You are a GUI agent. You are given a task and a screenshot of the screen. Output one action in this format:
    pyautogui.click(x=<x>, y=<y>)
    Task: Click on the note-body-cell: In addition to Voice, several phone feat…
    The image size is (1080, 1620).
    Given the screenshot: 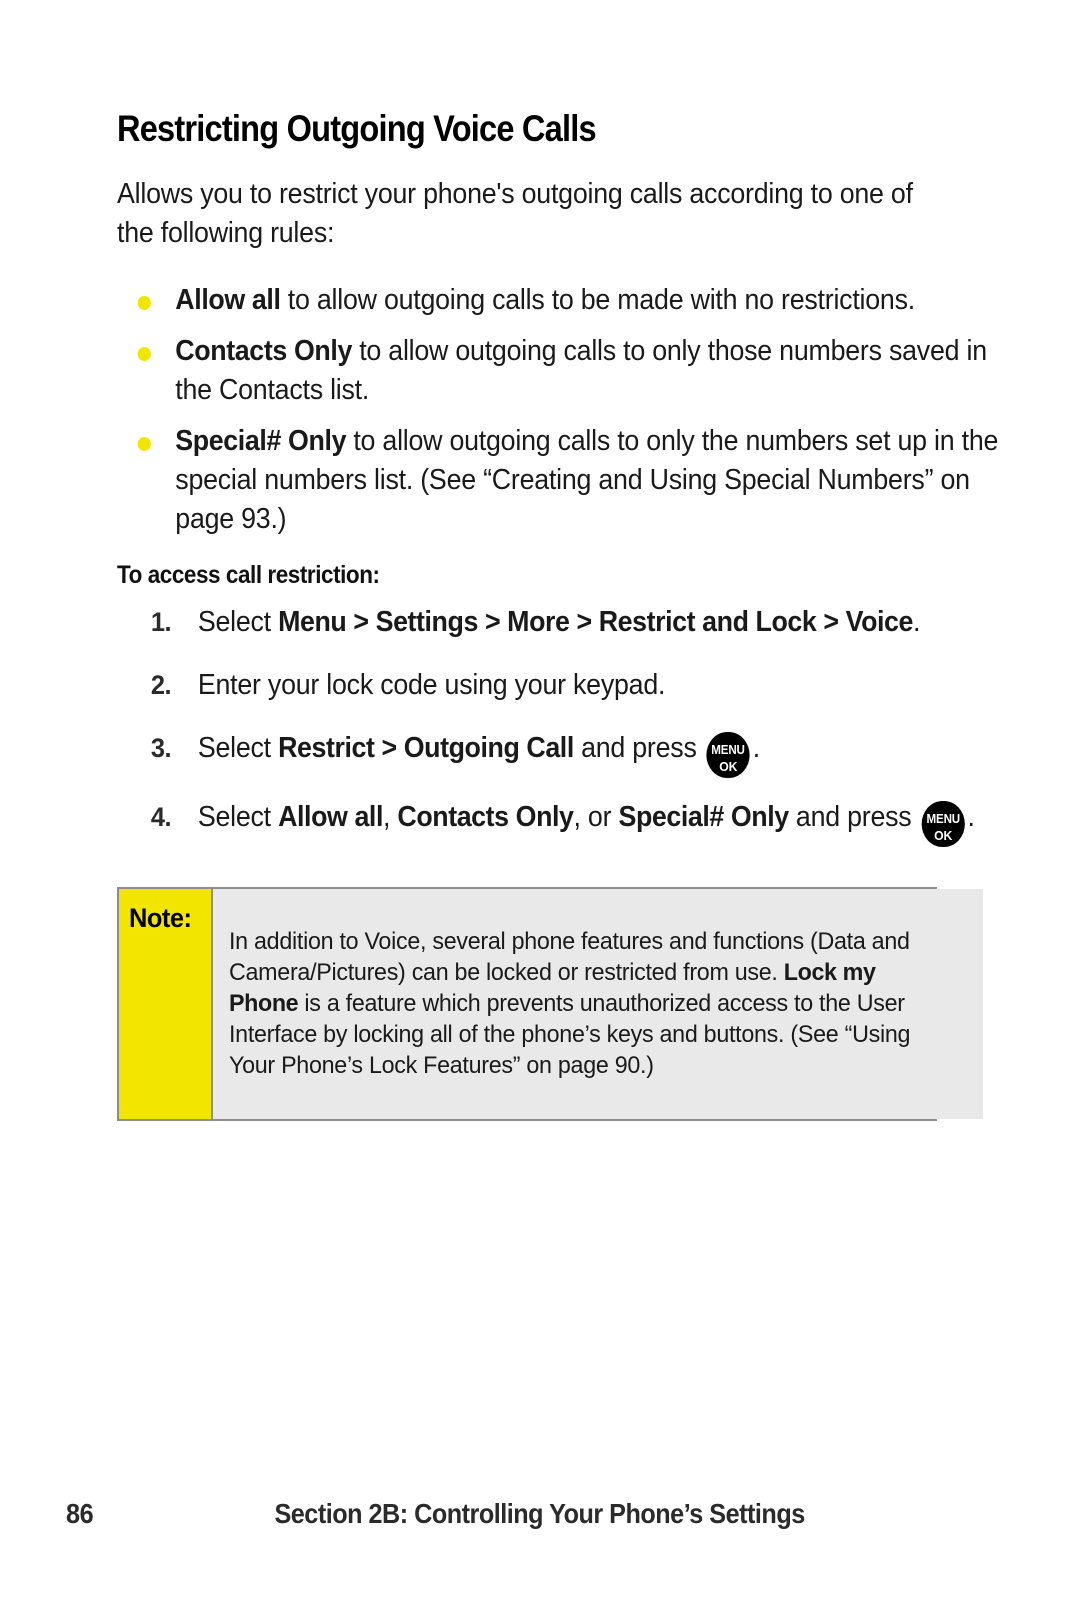 What is the action you would take?
    pyautogui.click(x=598, y=1004)
    